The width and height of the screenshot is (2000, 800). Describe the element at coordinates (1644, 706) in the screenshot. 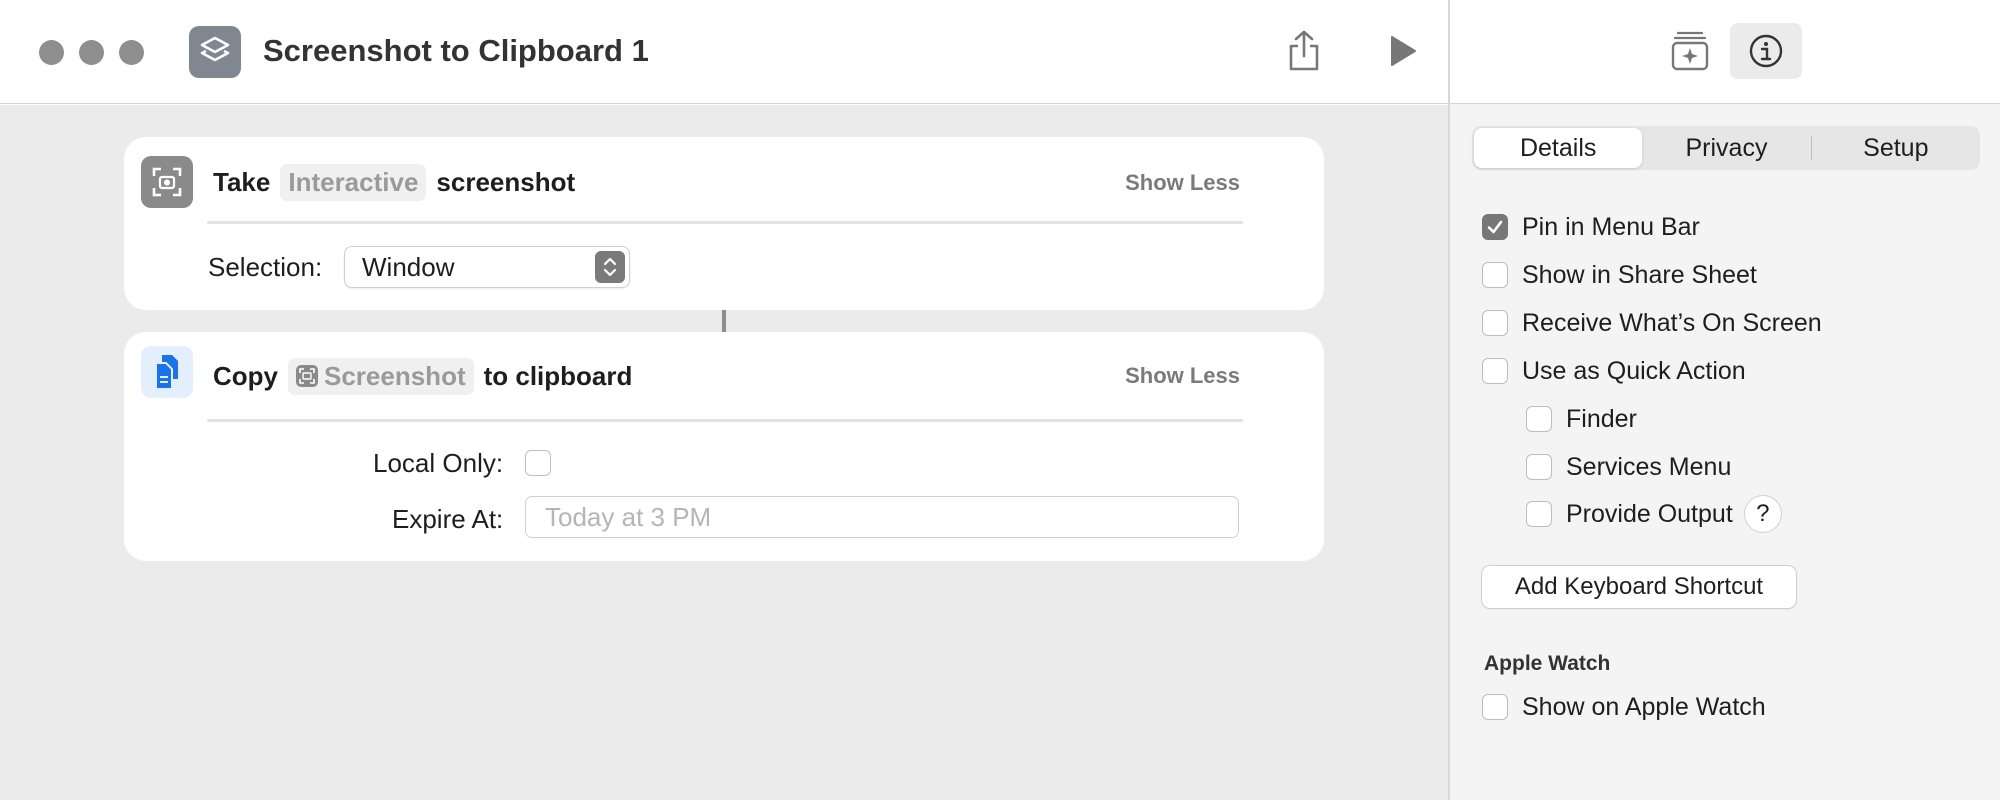

I see `option-label: Show on Apple Watch` at that location.